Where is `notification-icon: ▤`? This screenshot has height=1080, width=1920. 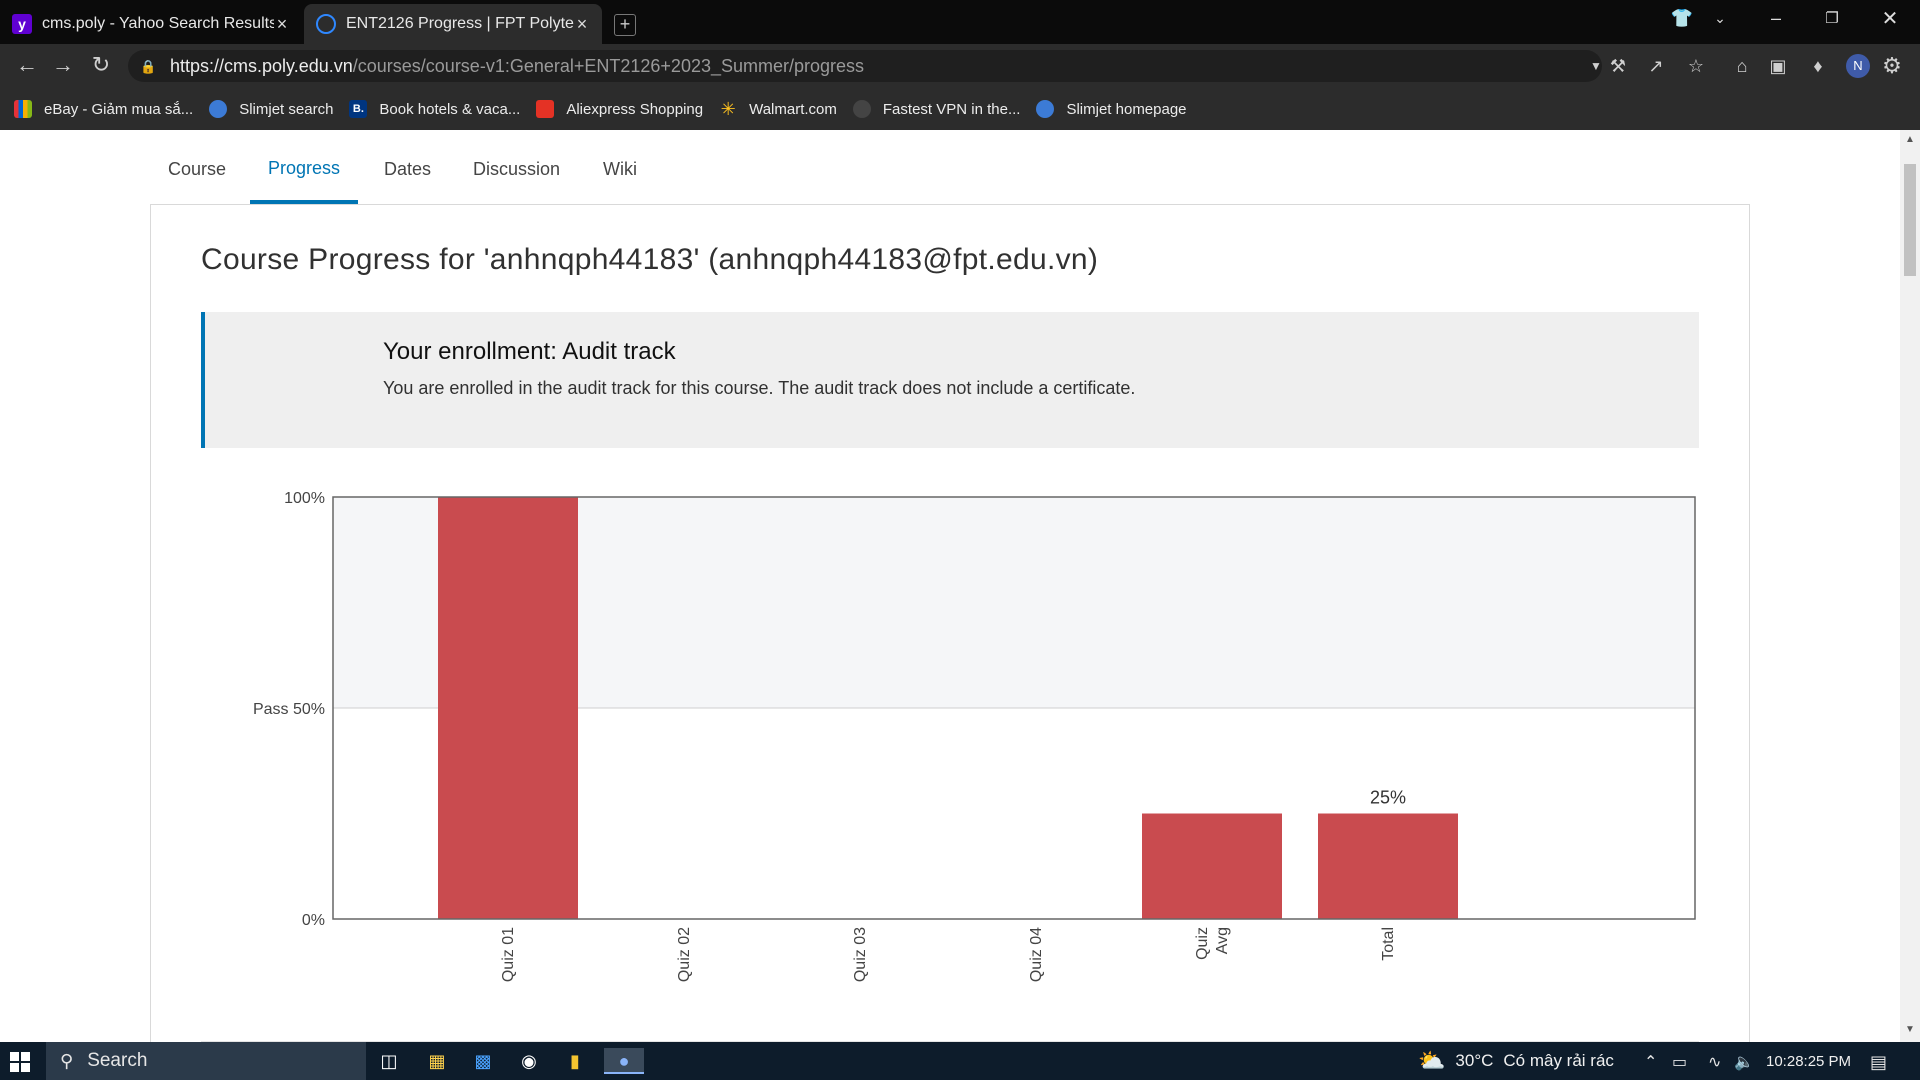
notification-icon: ▤ is located at coordinates (1878, 1062).